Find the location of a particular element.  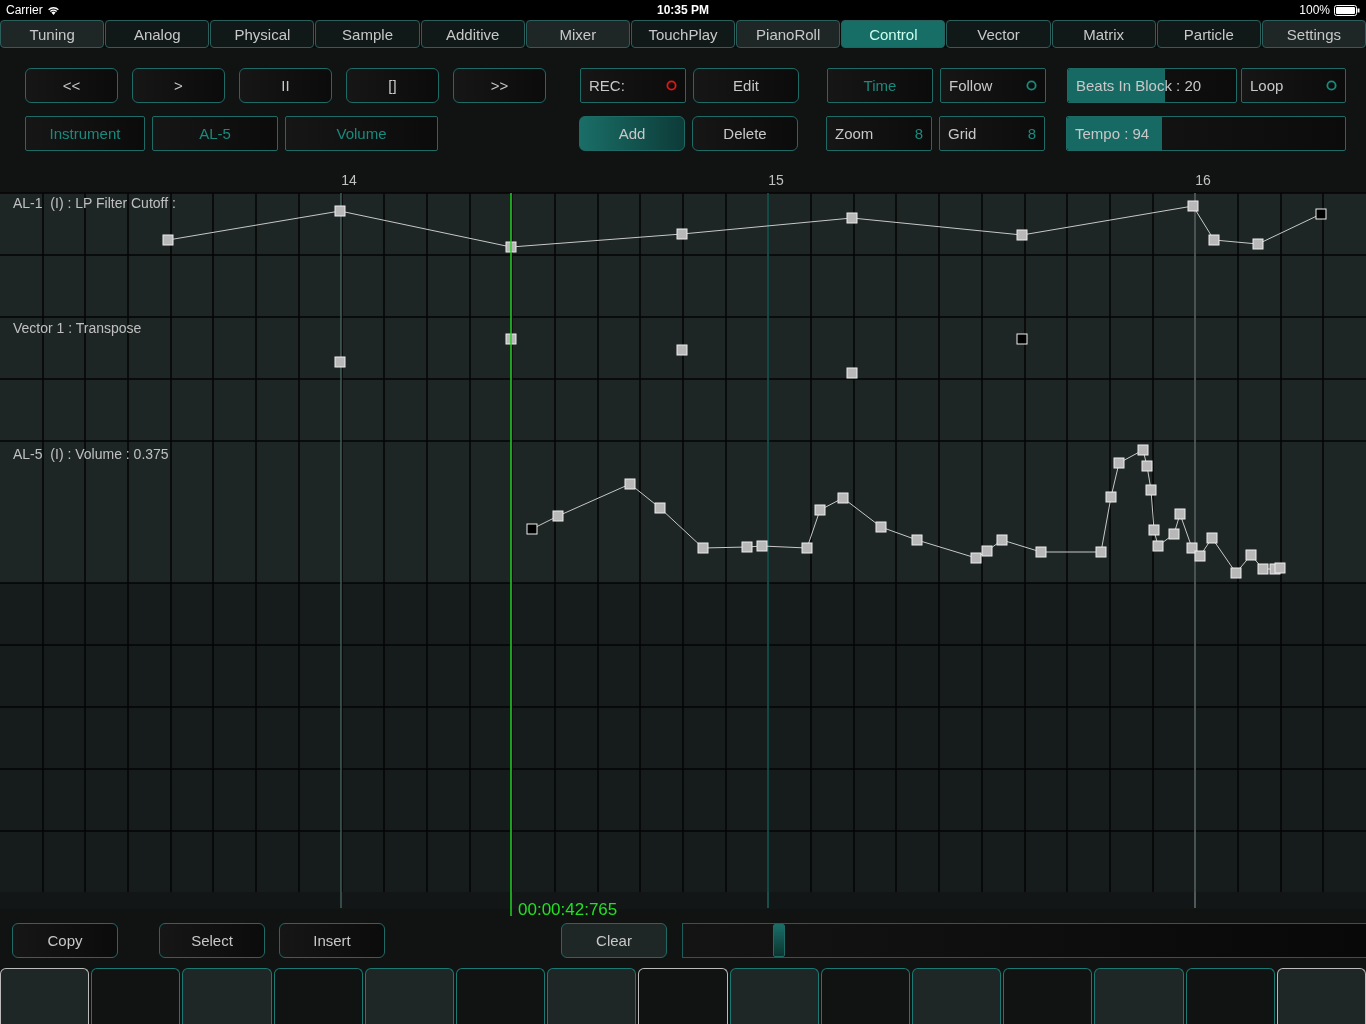

slider: Beats In Block : 20 is located at coordinates (1152, 85).